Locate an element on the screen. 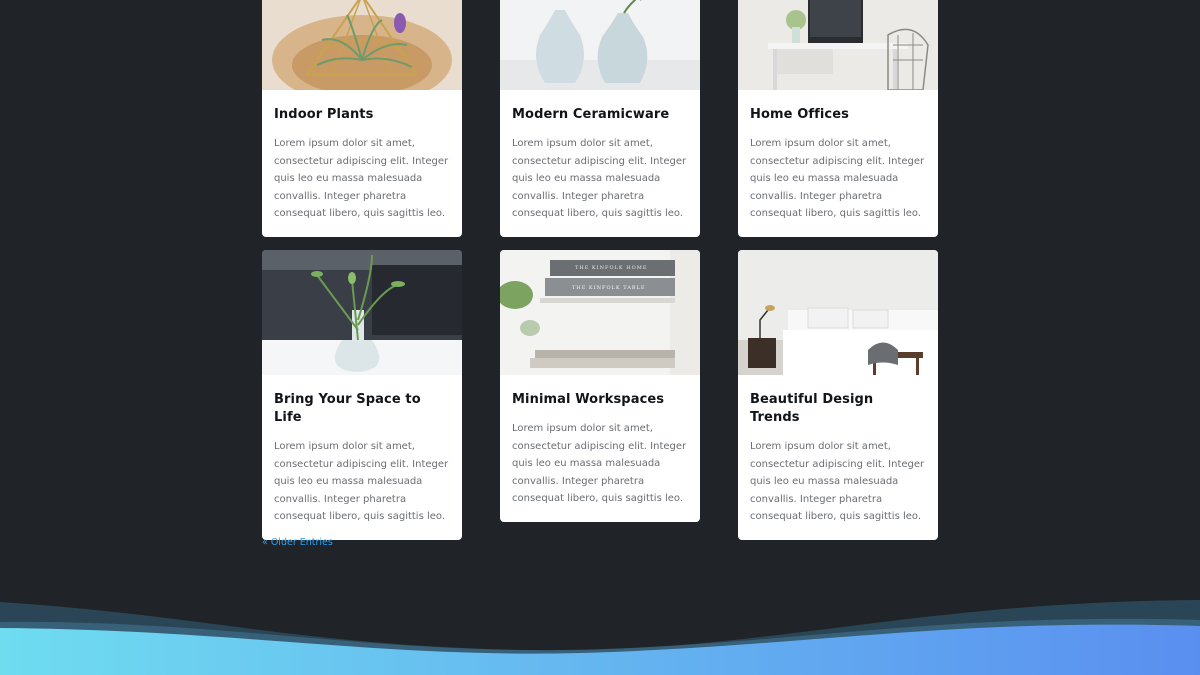 Image resolution: width=1200 pixels, height=675 pixels. older-entries-link: « Older Entries is located at coordinates (297, 542).